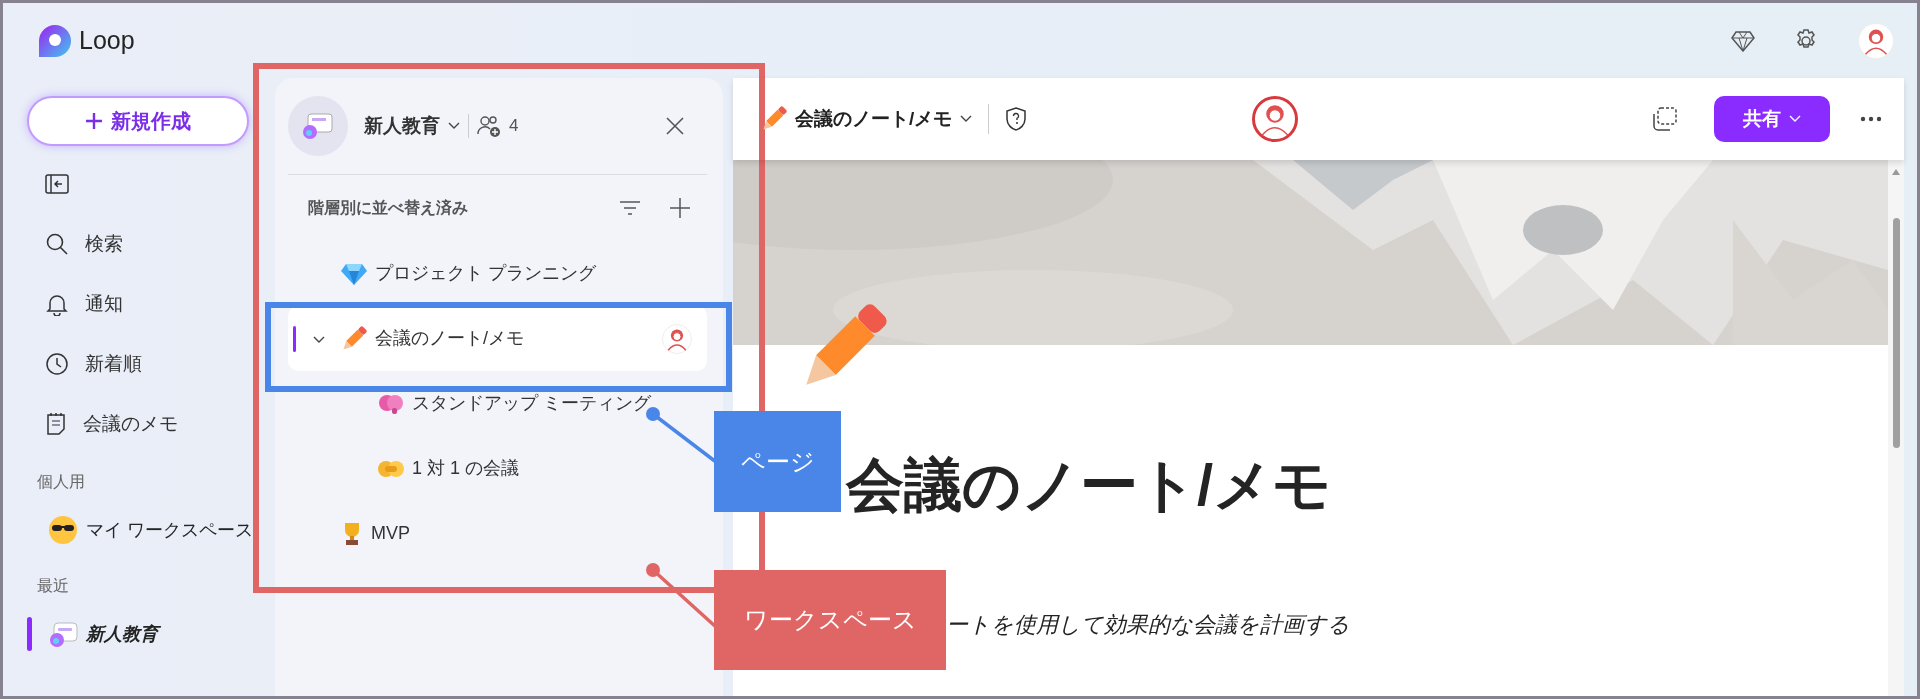 The width and height of the screenshot is (1920, 699). I want to click on people-add-icon, so click(489, 126).